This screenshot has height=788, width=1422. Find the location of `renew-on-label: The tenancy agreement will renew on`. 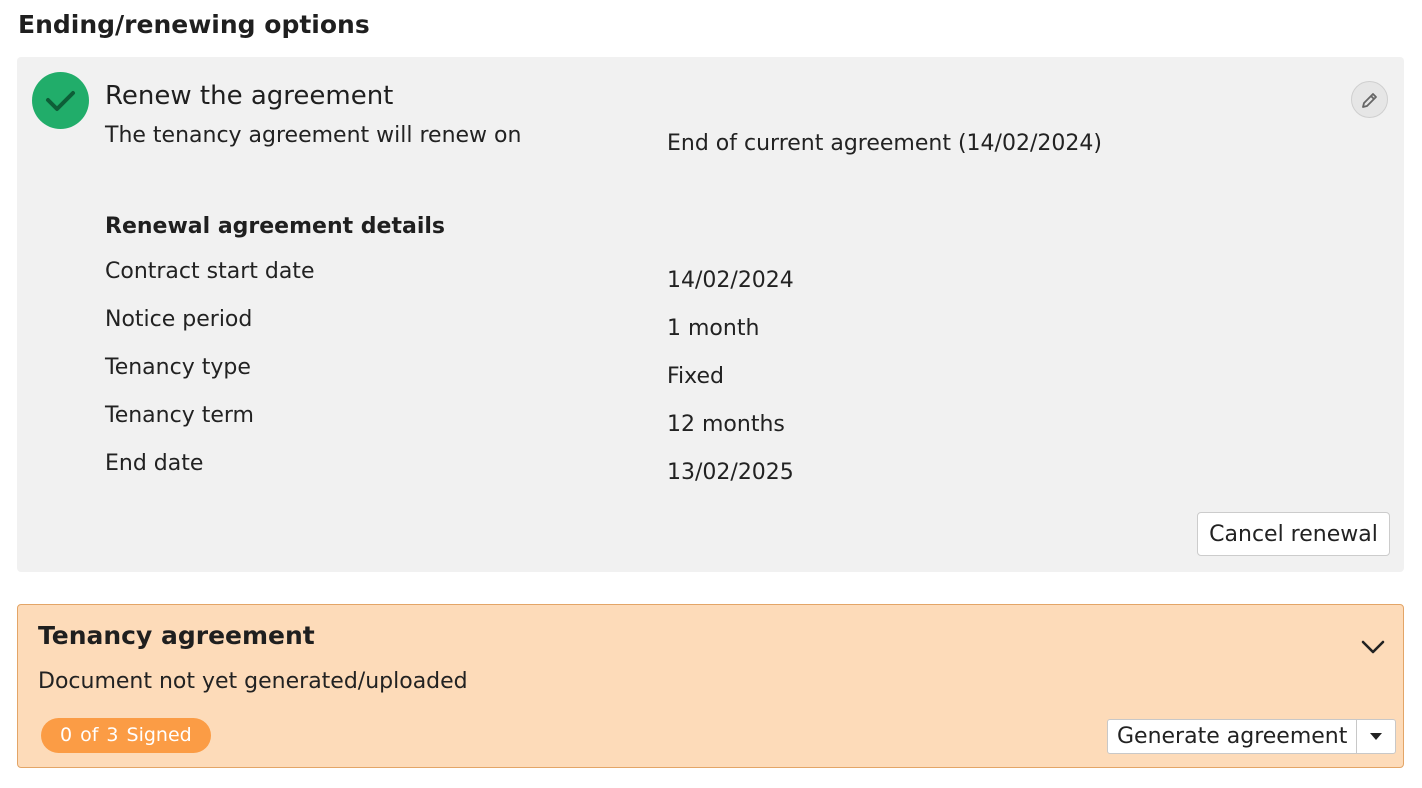

renew-on-label: The tenancy agreement will renew on is located at coordinates (313, 135).